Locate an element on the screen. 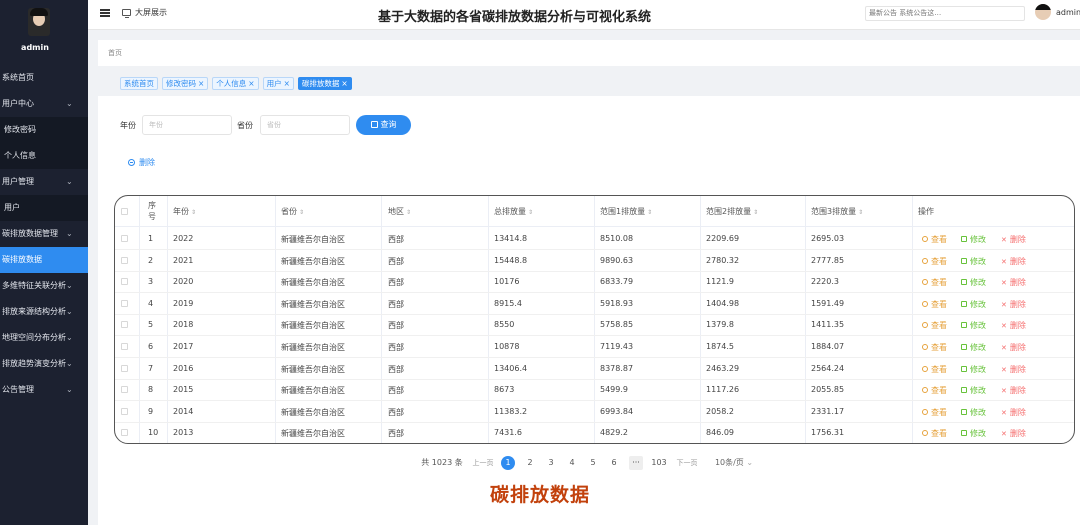 This screenshot has width=1080, height=525. sidebar-item: 用户 is located at coordinates (44, 208).